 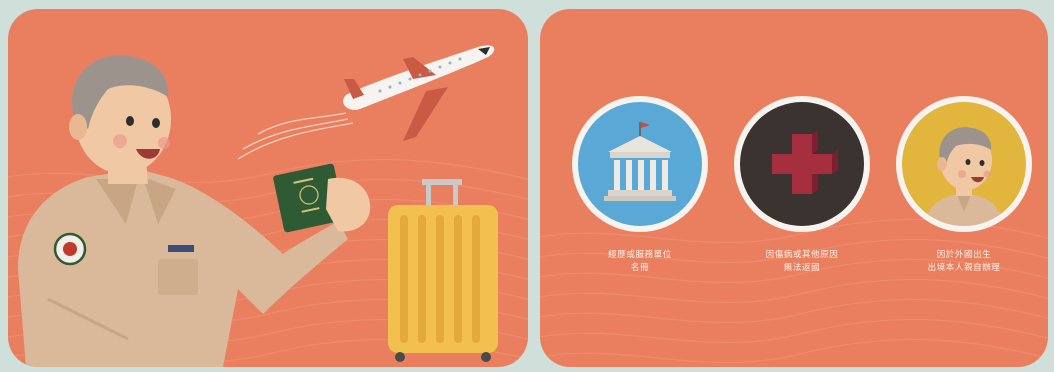 What do you see at coordinates (964, 268) in the screenshot?
I see `caption-portrait-line2: 出境本人親自辦理` at bounding box center [964, 268].